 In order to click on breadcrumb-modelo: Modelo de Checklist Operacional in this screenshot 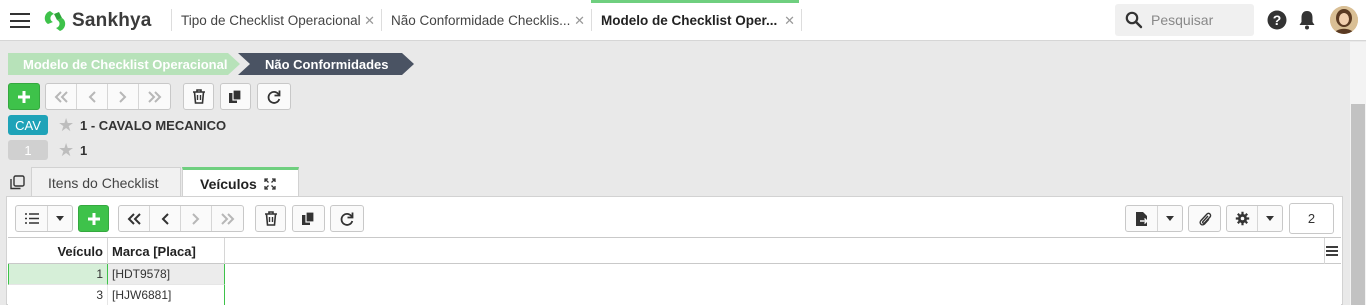, I will do `click(124, 64)`.